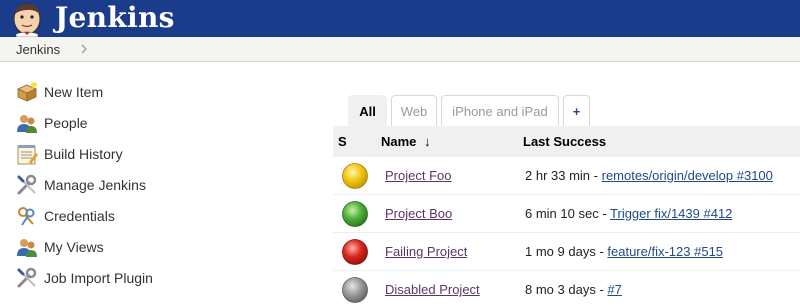 This screenshot has height=307, width=800. I want to click on add-view-tab: +, so click(576, 110).